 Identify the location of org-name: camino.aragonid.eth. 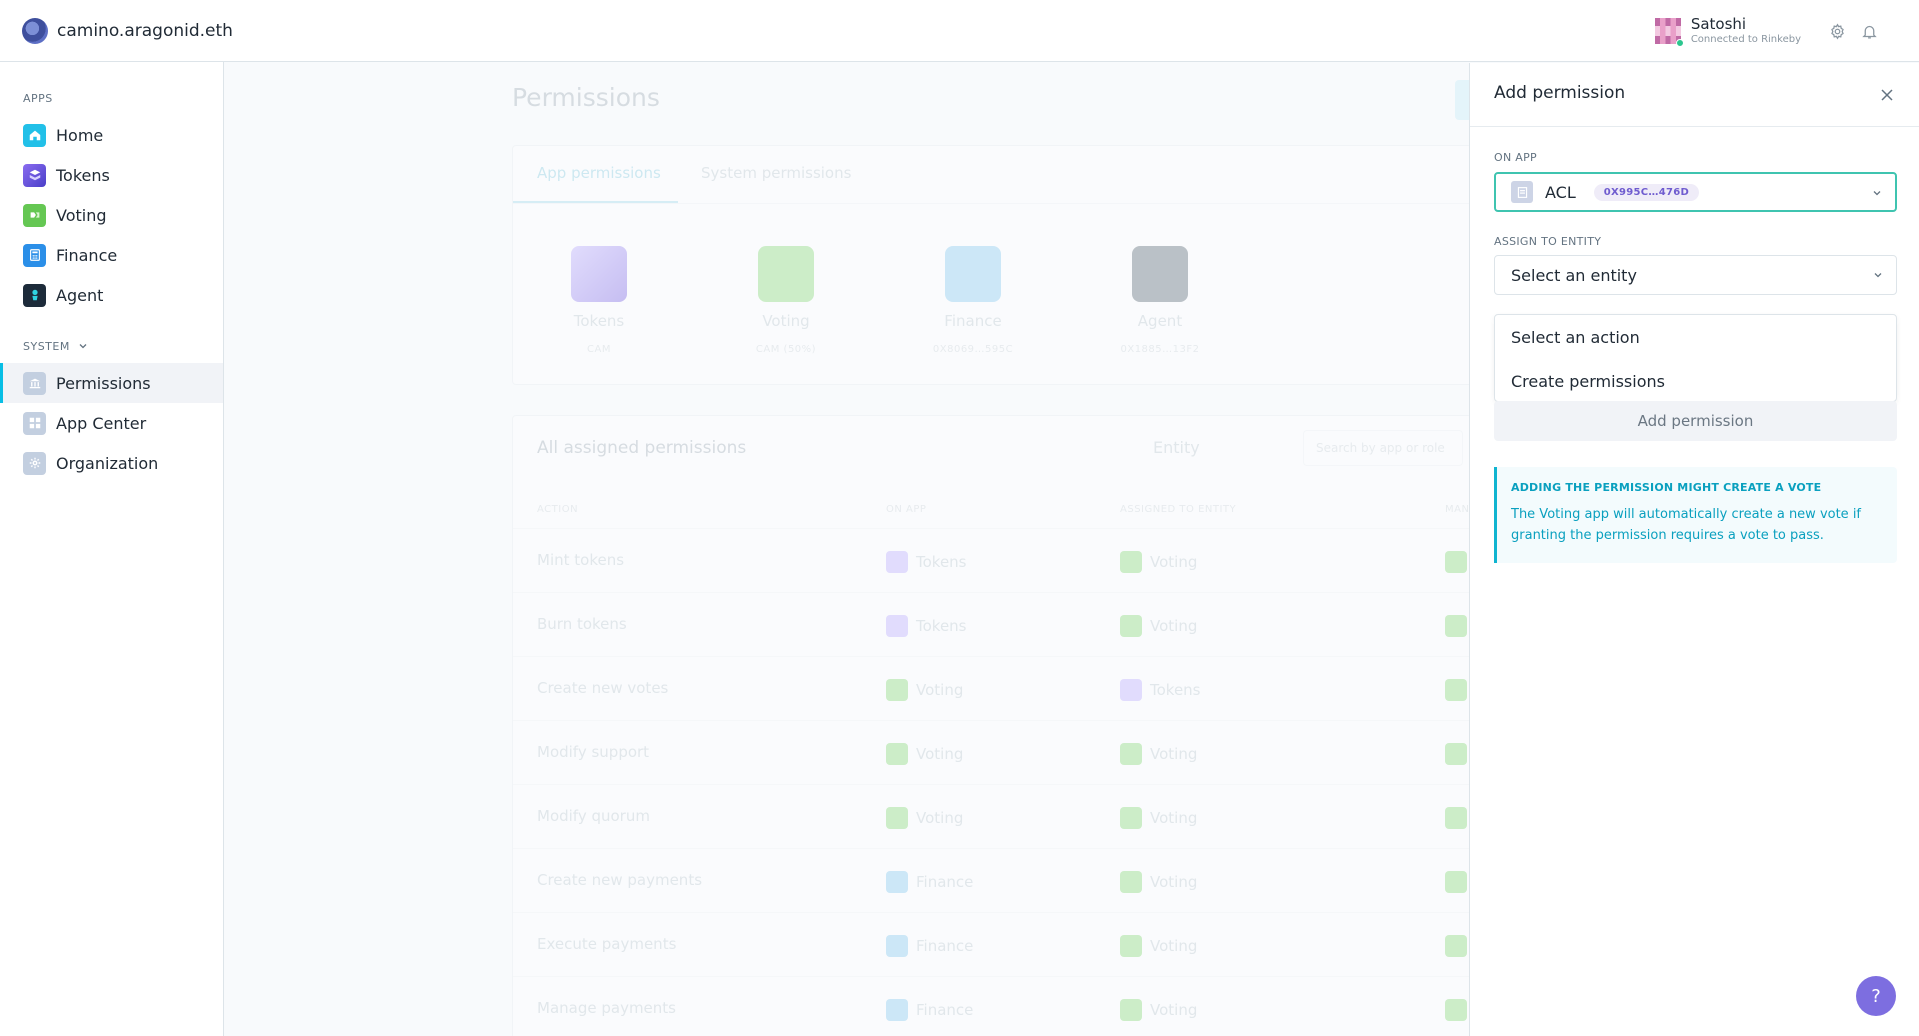
(145, 30).